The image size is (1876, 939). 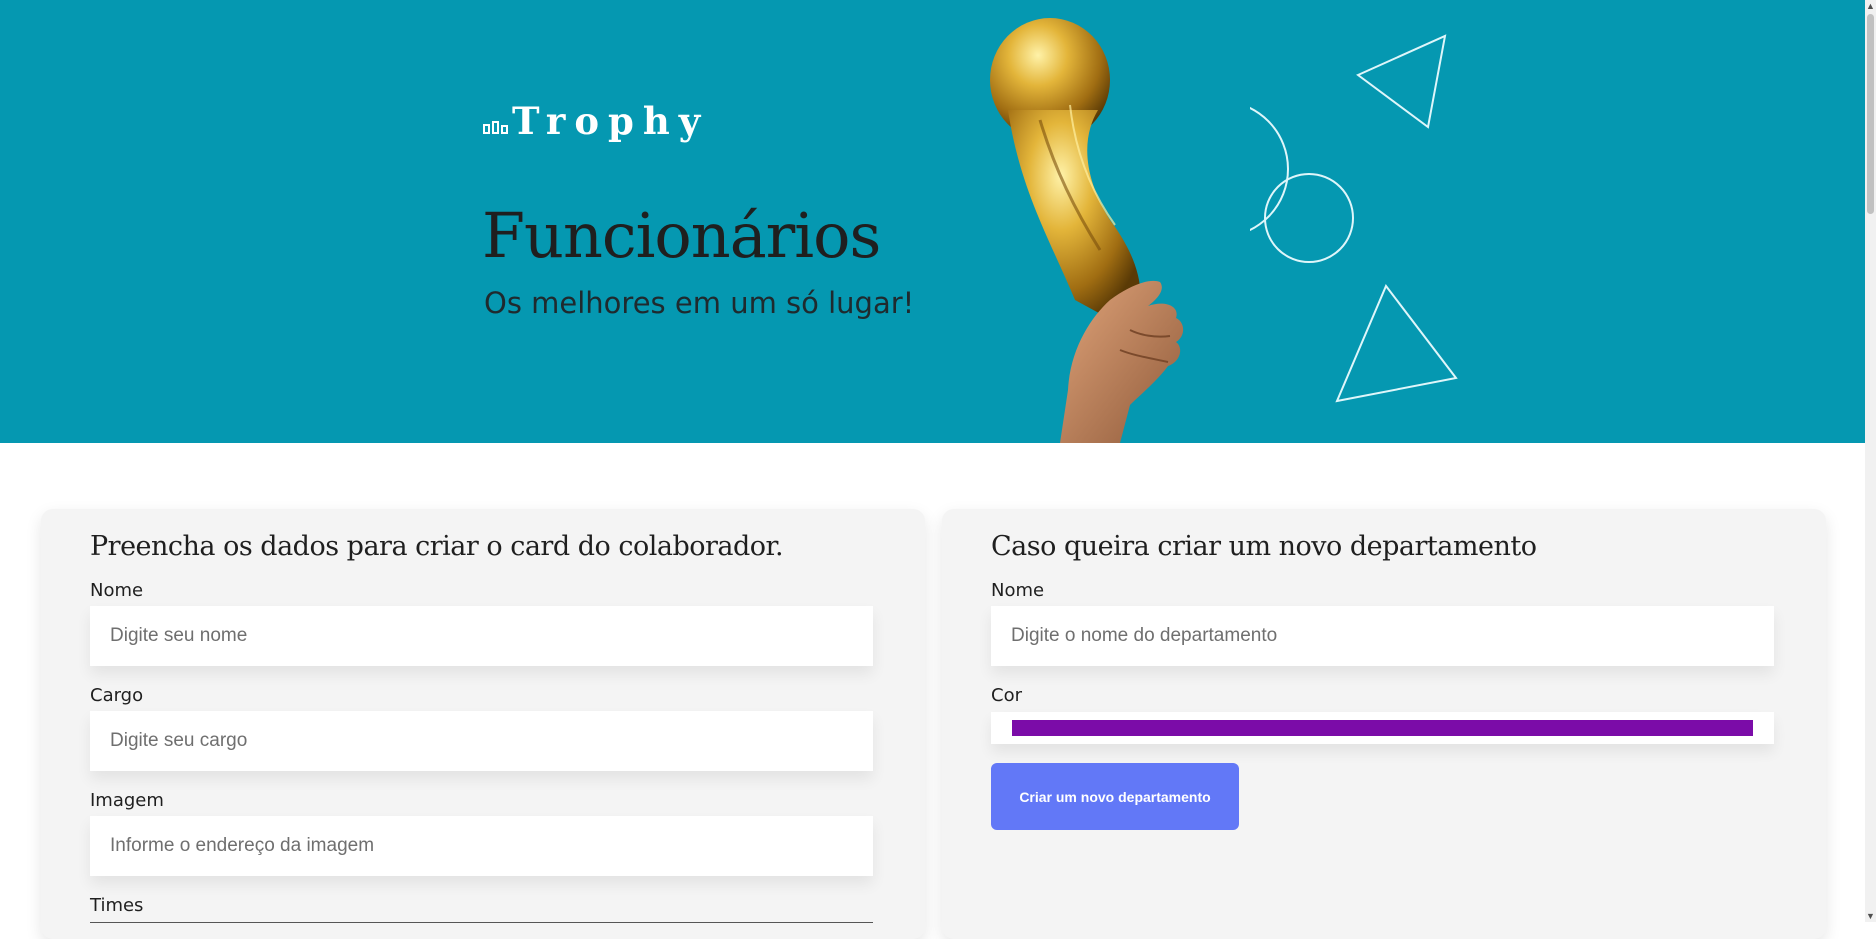 I want to click on page-scrollbar: ▲ ▼, so click(x=1870, y=461).